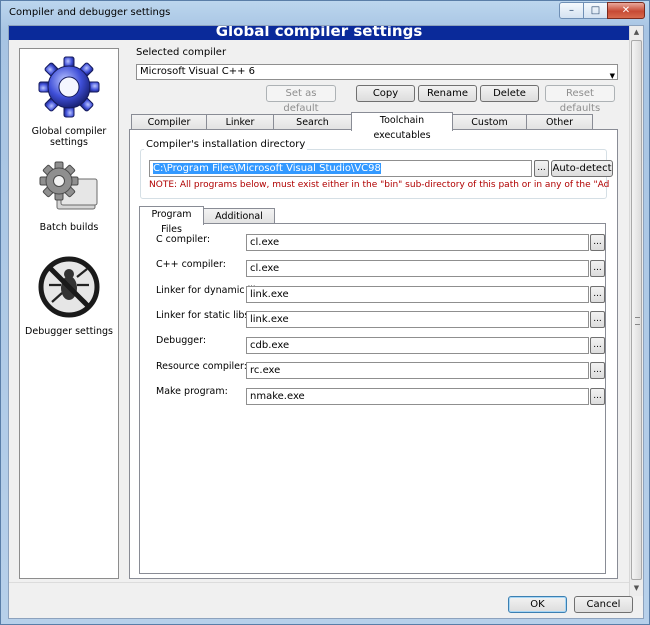 This screenshot has width=650, height=625. I want to click on dynamic-linker-input: link.exe, so click(417, 294).